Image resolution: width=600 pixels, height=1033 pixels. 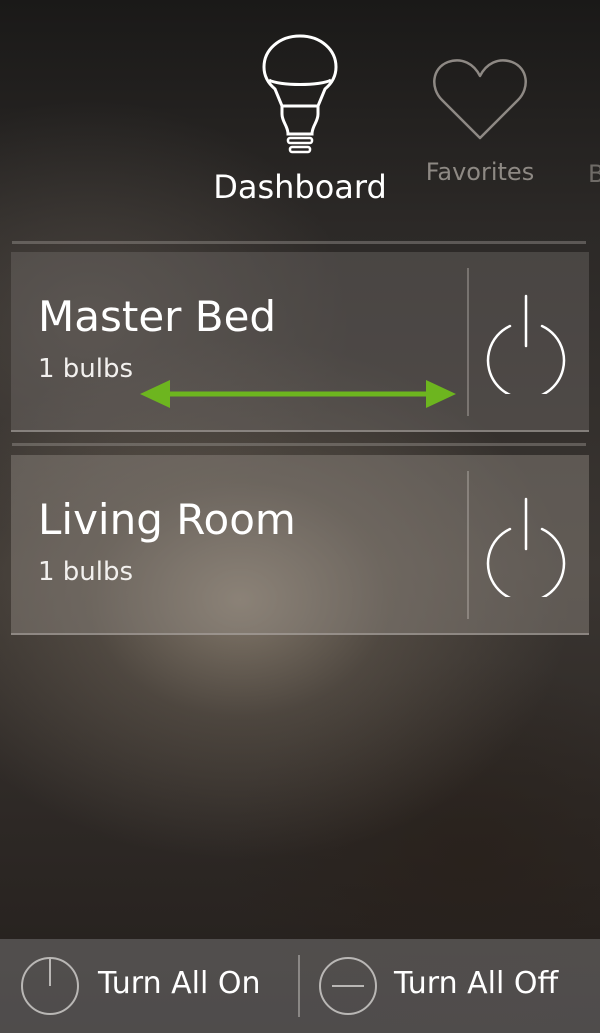 I want to click on tab-favorites: Favorites, so click(x=480, y=119).